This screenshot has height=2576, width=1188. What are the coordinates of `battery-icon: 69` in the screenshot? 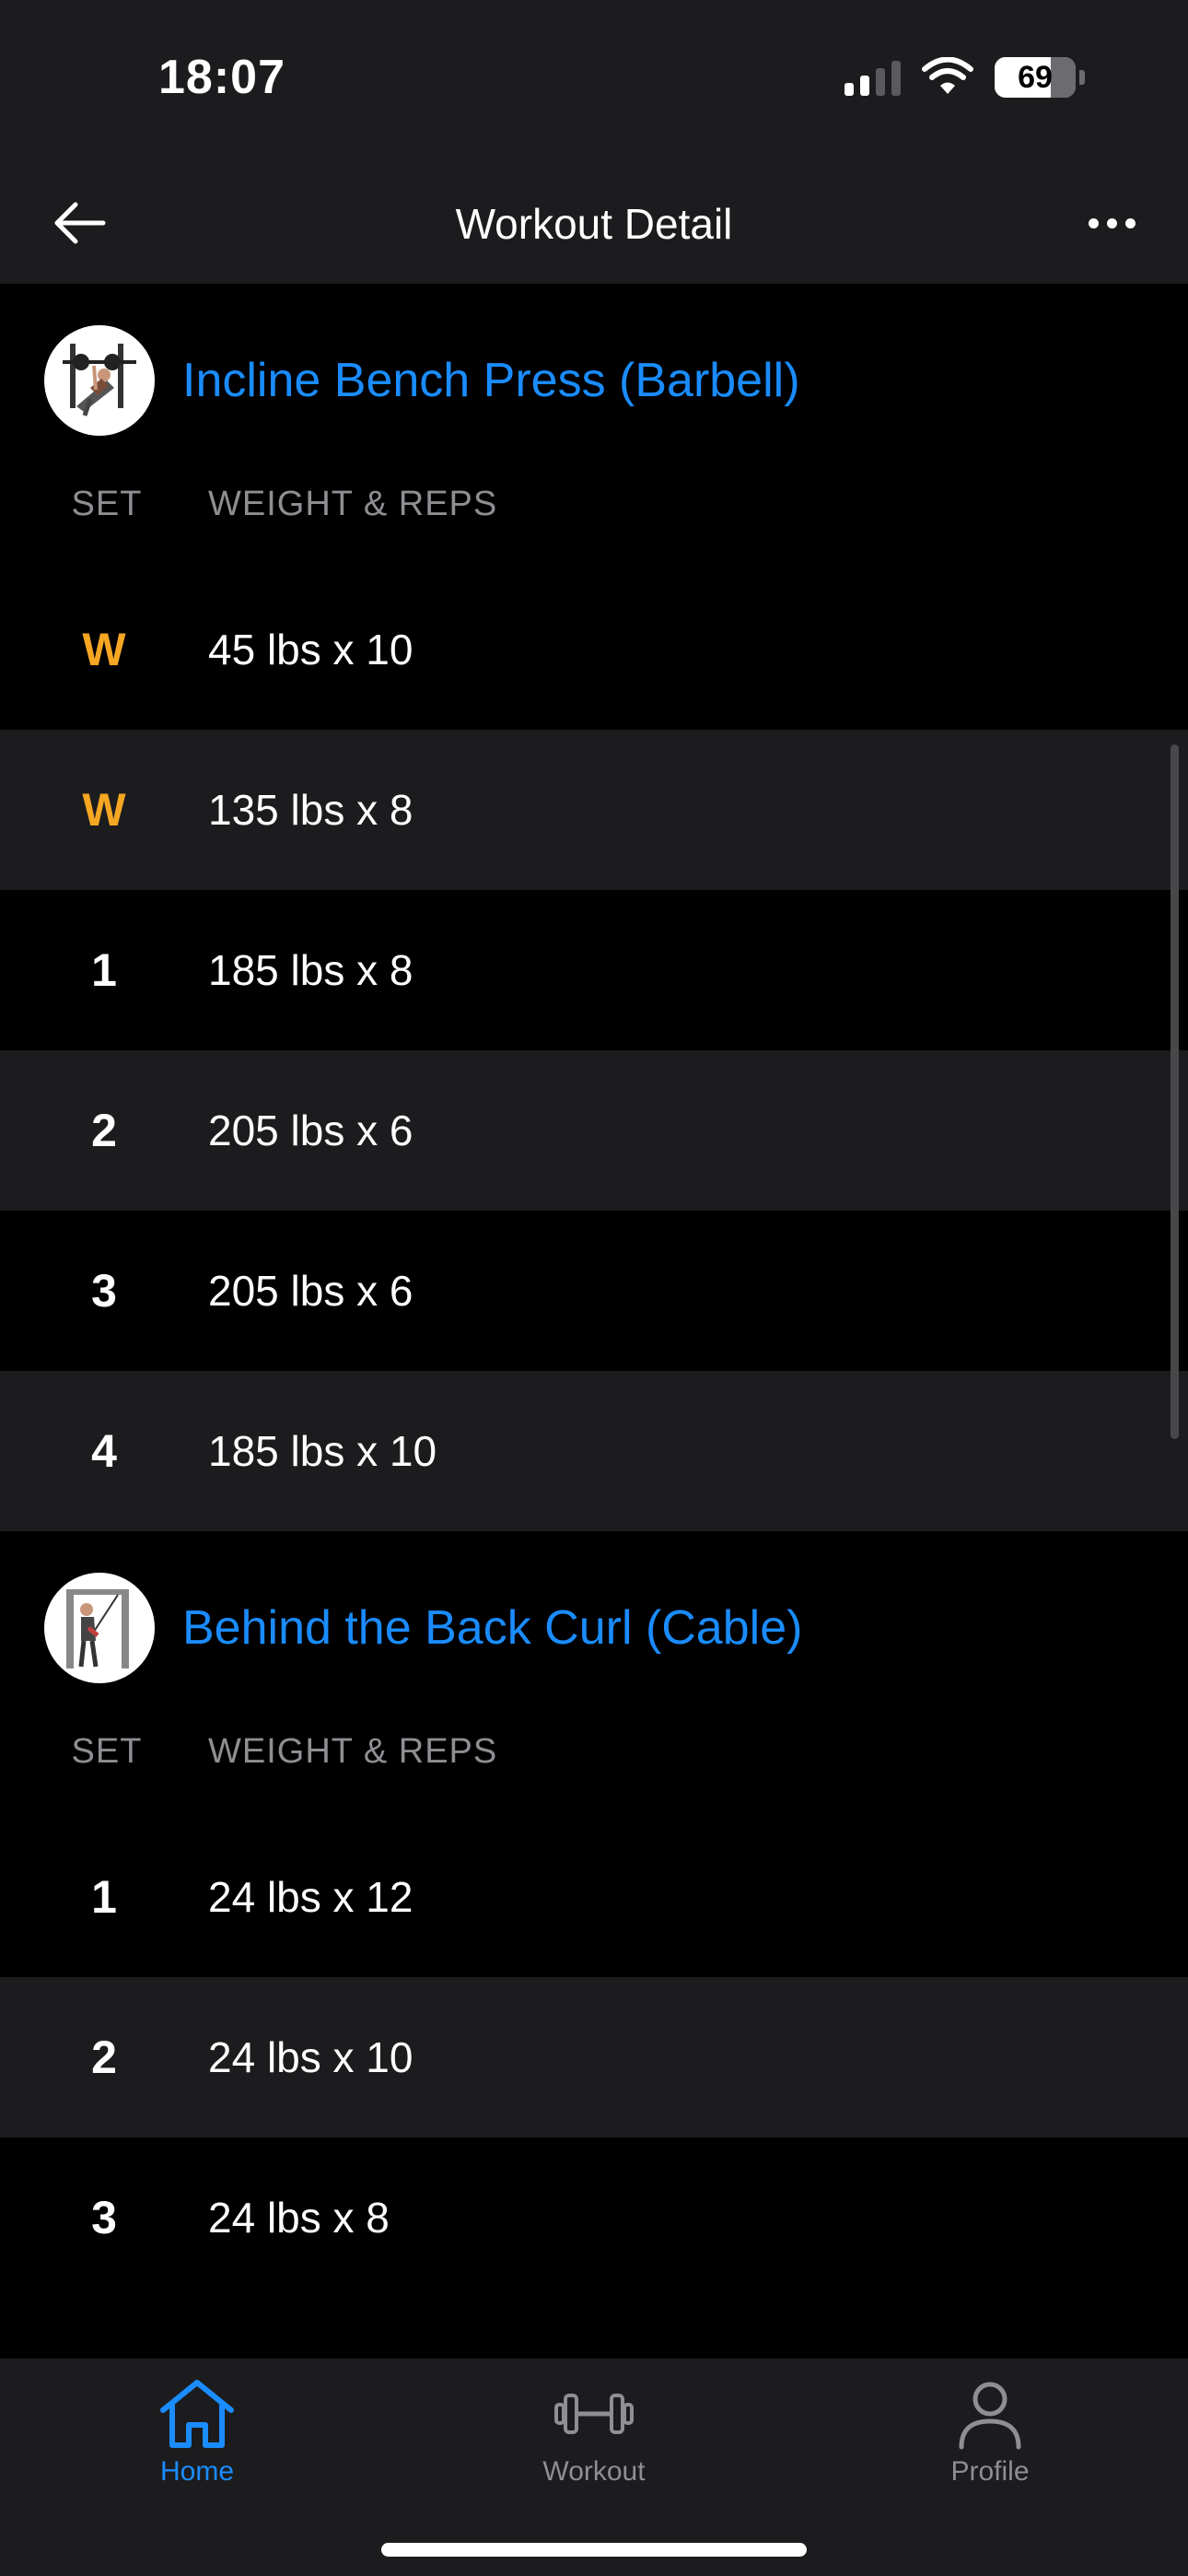 It's located at (1035, 77).